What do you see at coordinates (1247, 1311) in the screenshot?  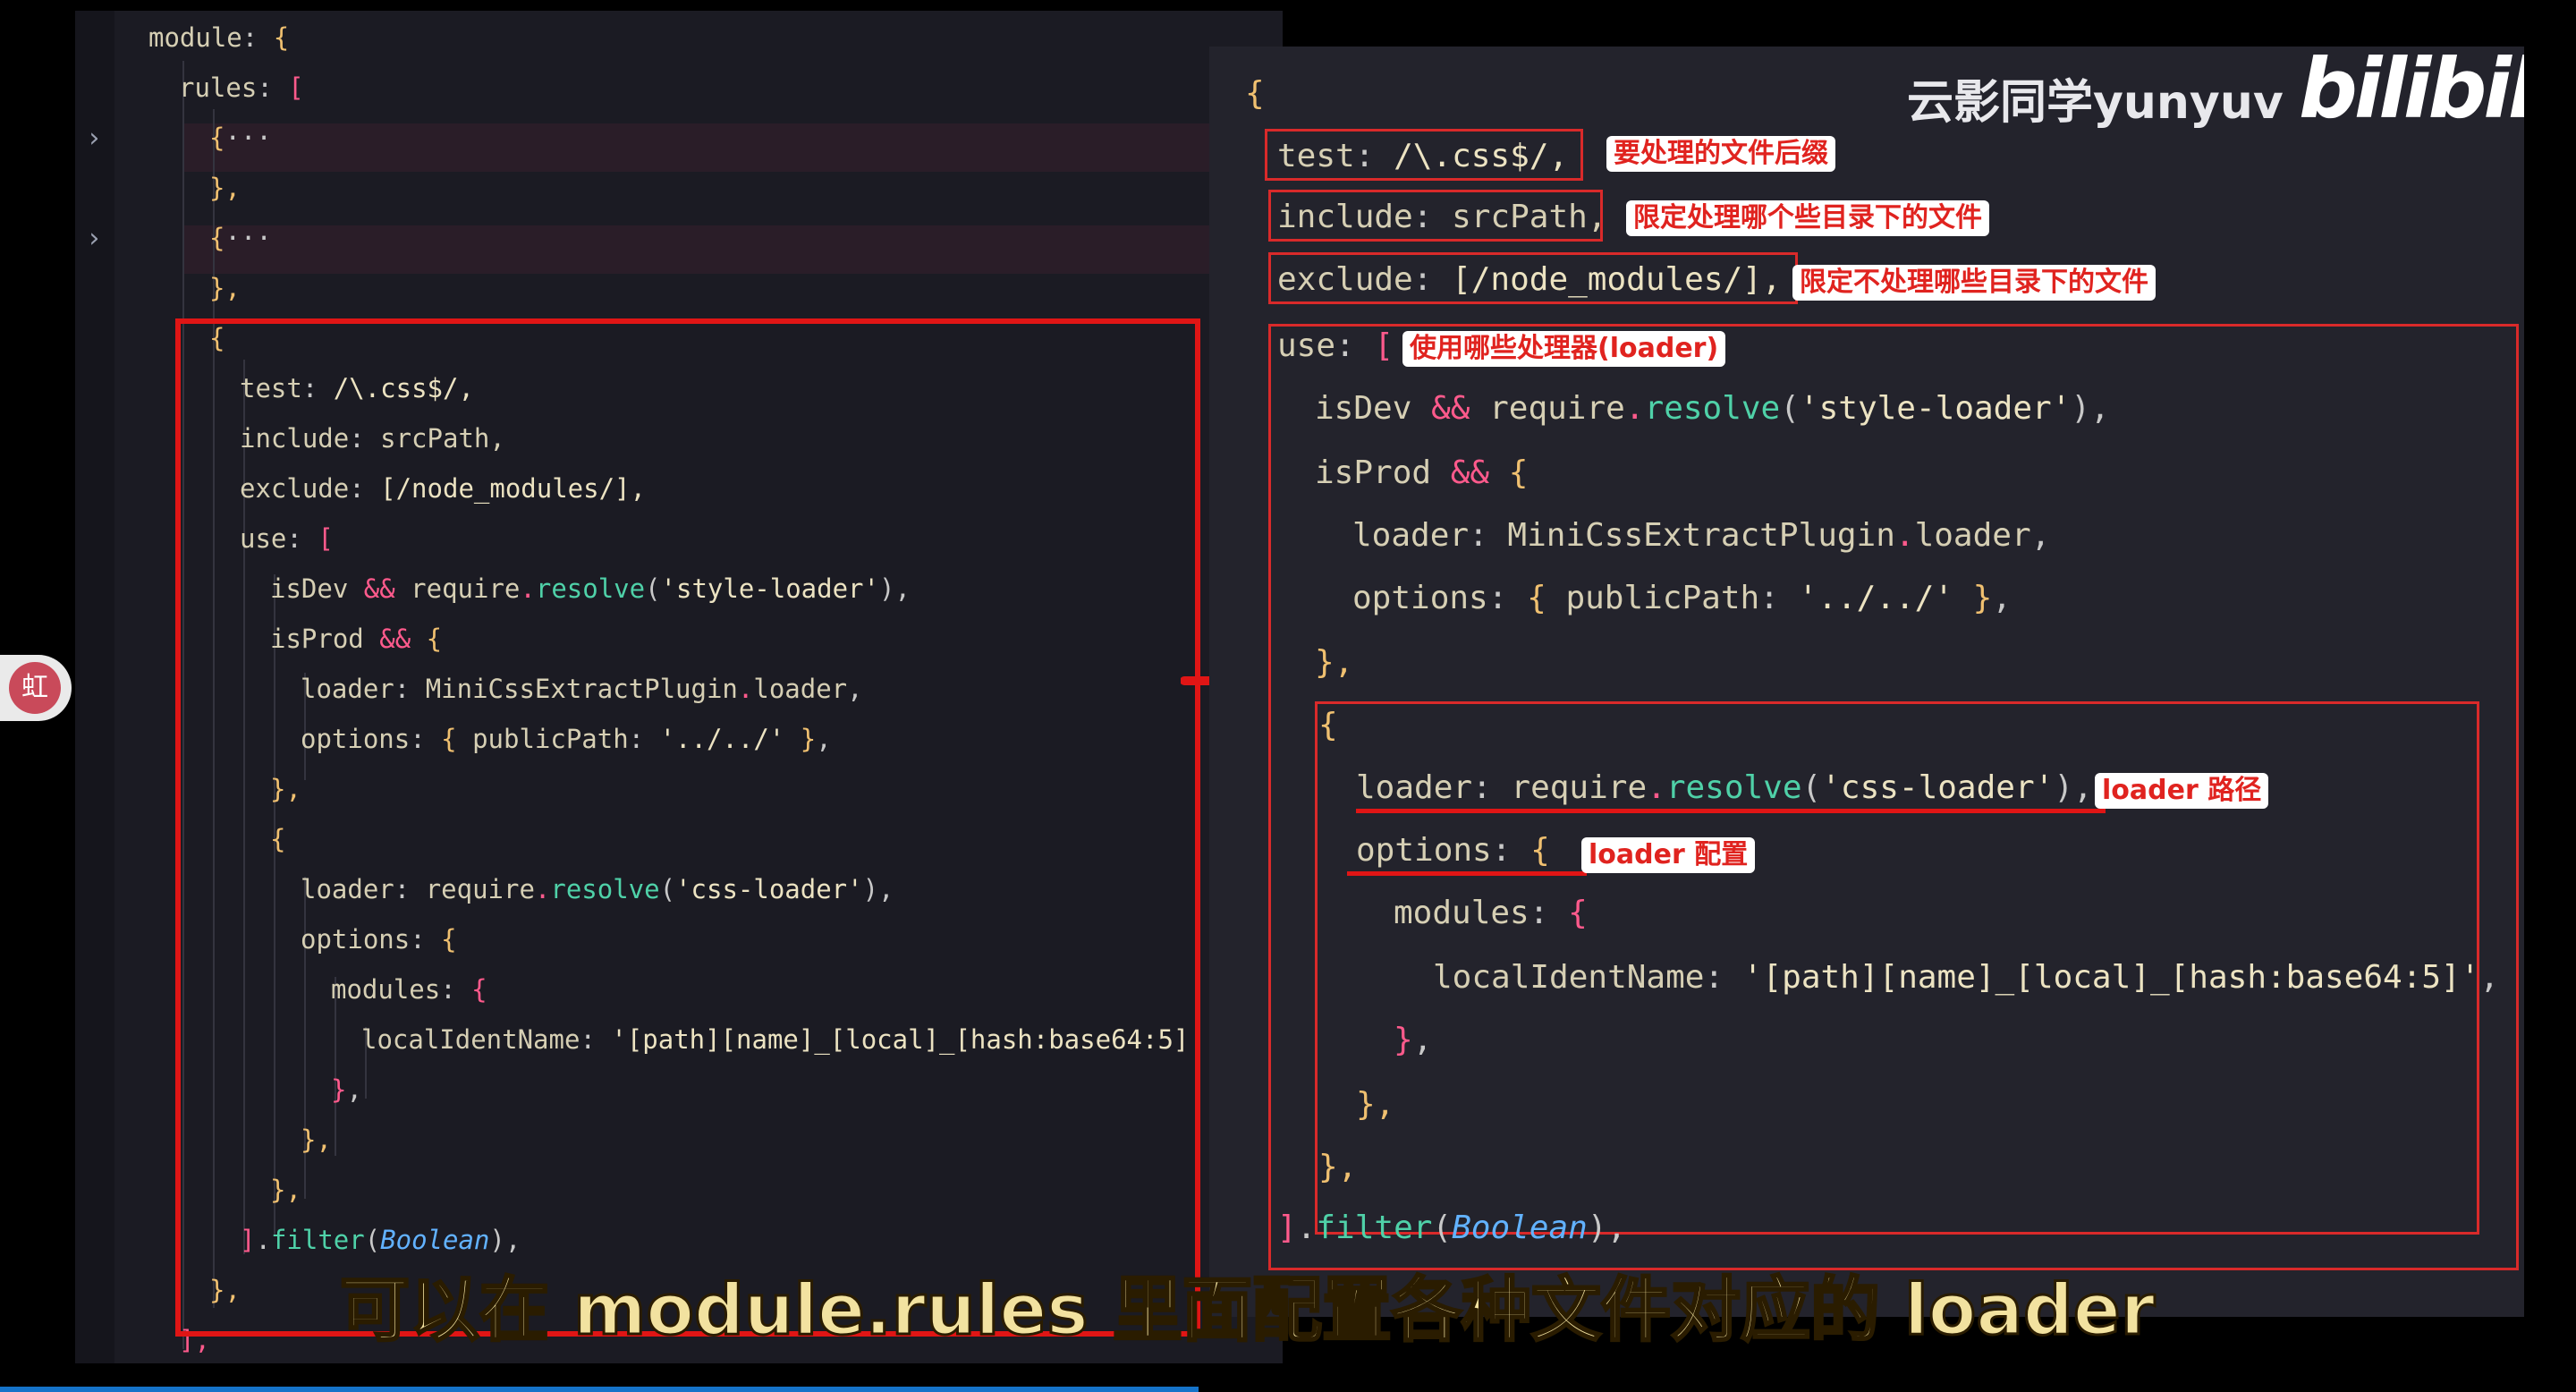 I see `video-subtitle: 可以在 module.rules 里面配置各种文件对应的 loader` at bounding box center [1247, 1311].